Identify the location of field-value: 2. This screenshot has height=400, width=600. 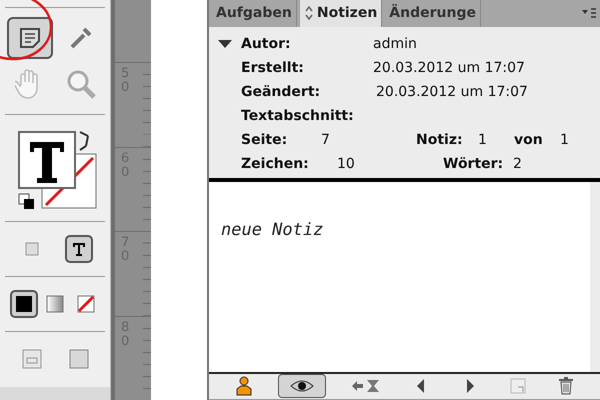
(517, 164).